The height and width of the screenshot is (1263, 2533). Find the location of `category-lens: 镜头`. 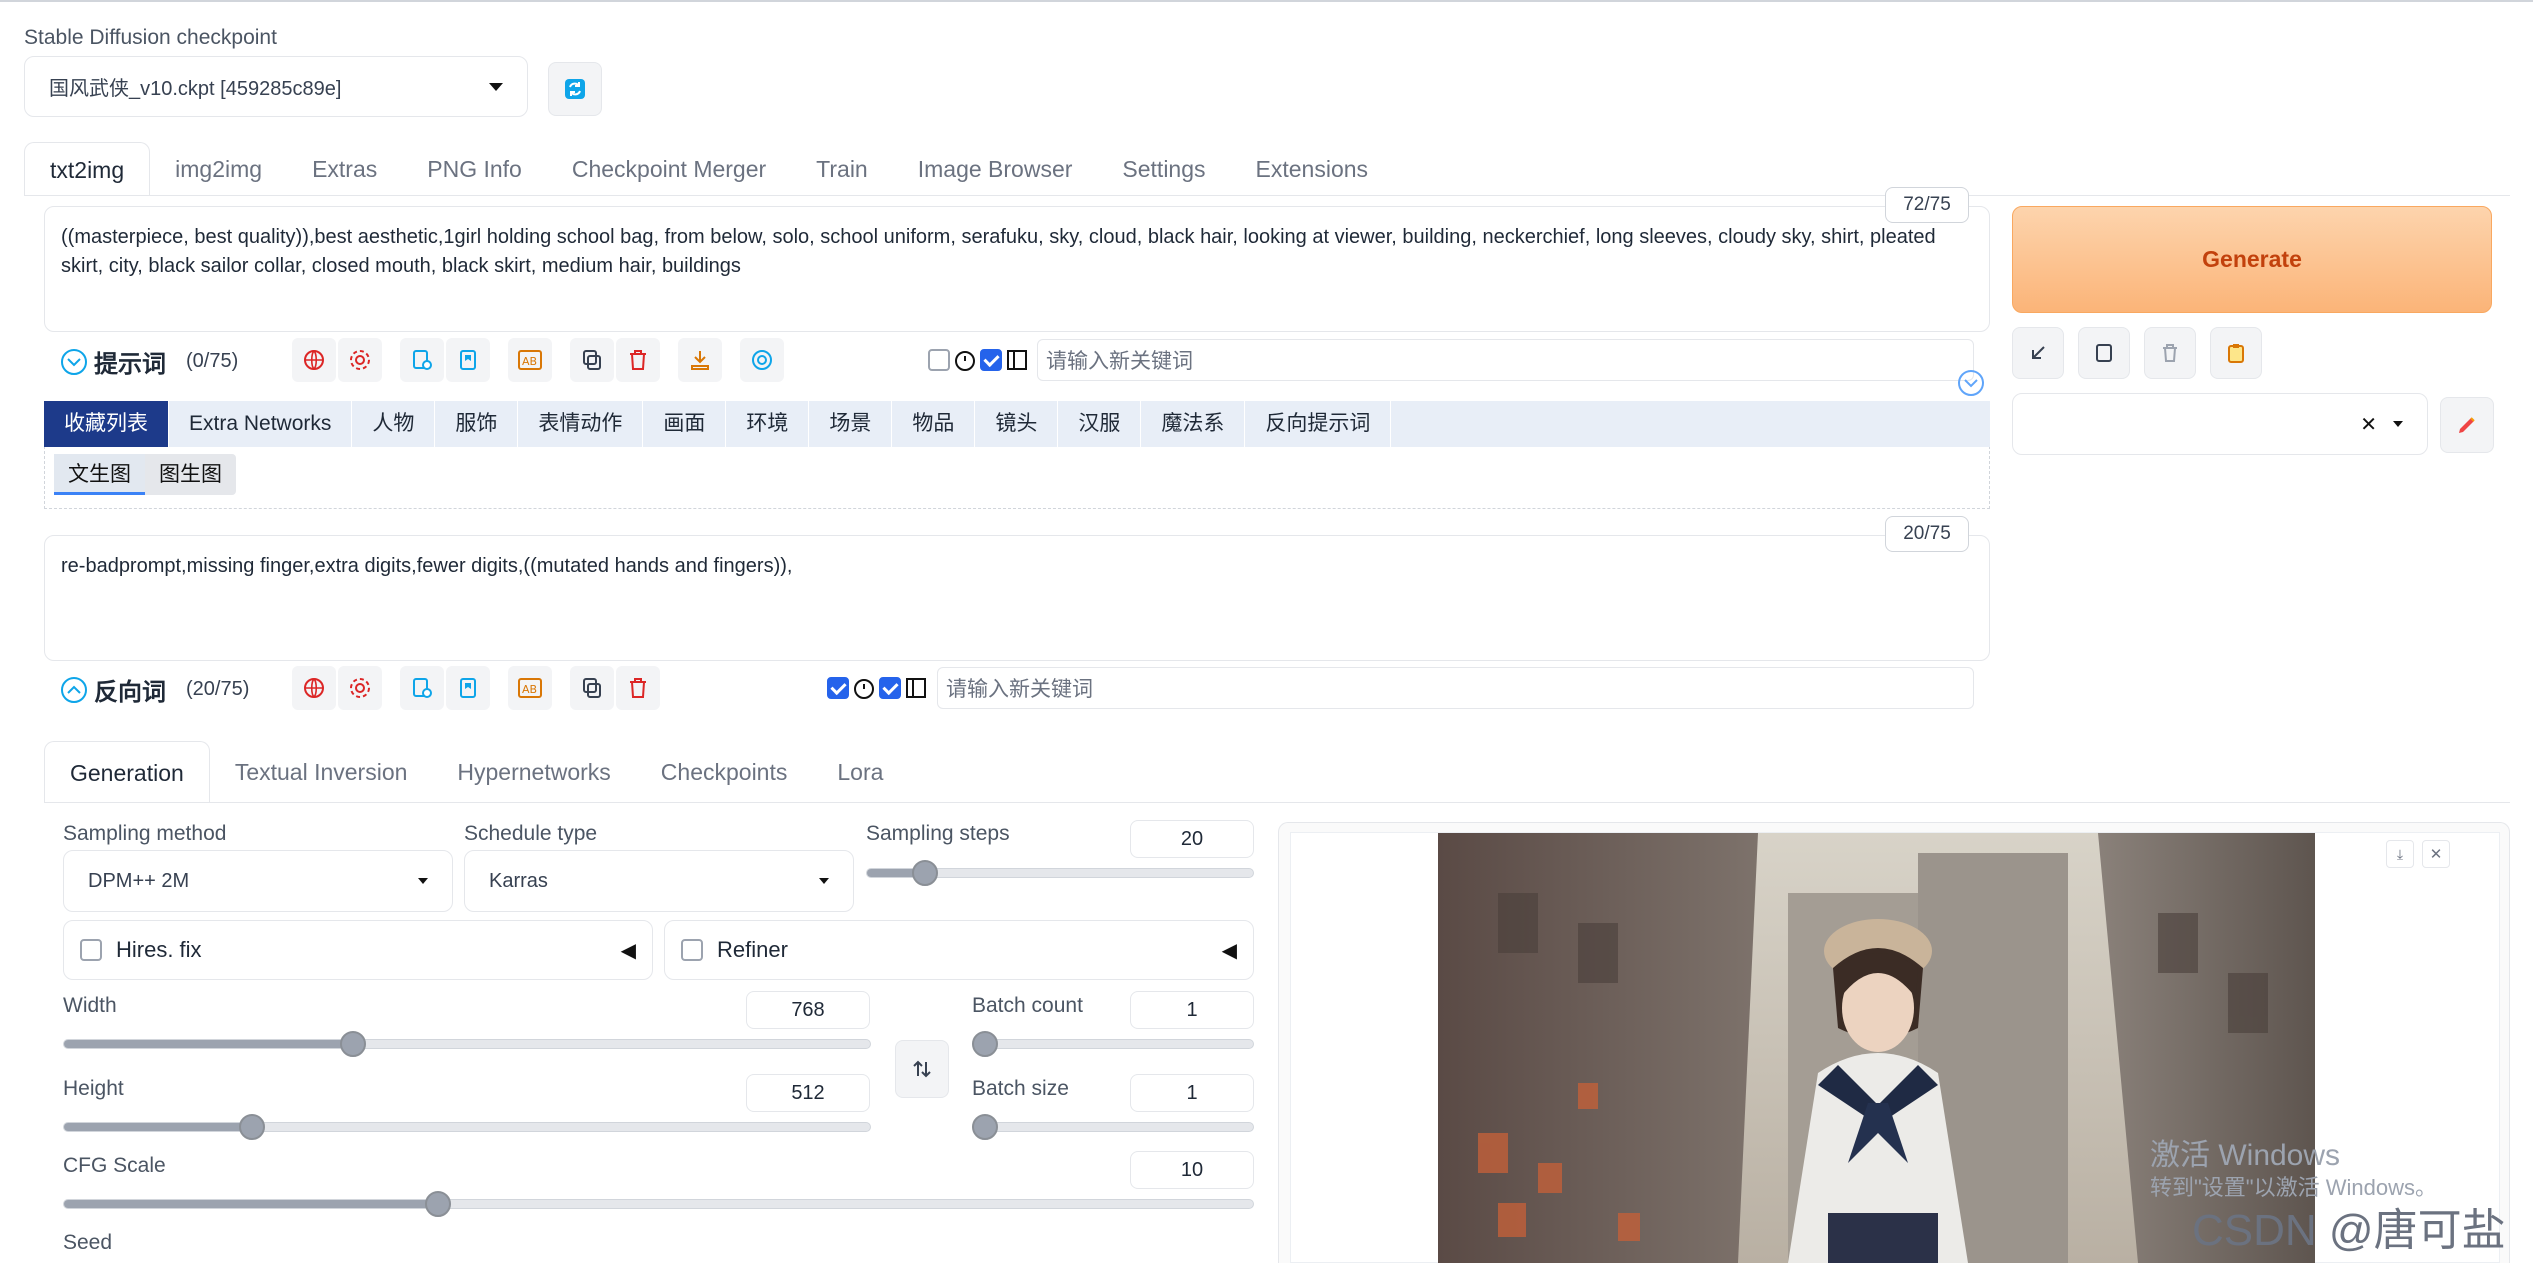

category-lens: 镜头 is located at coordinates (1017, 424).